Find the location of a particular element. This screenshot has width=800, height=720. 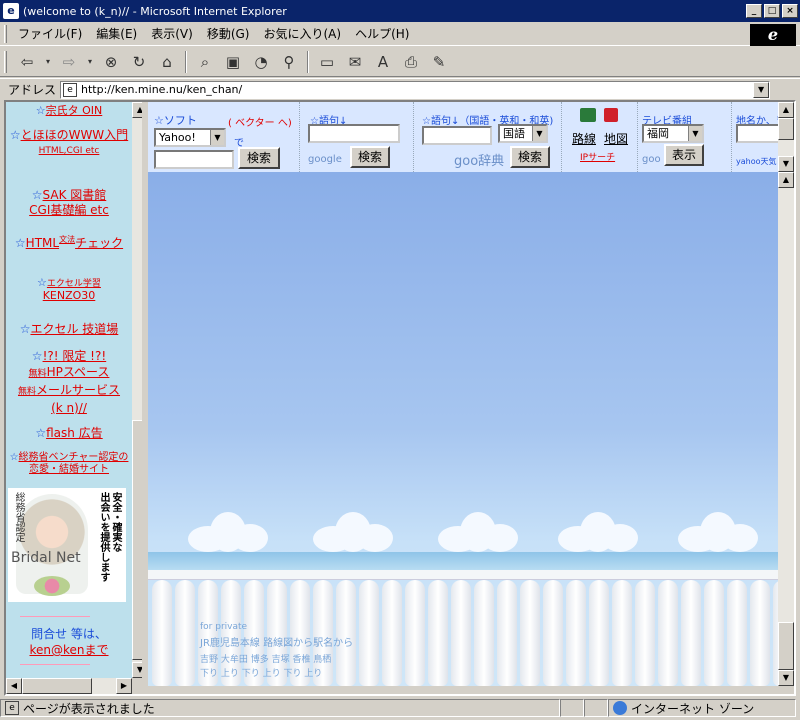

sidebar-small: 総務省ベンチャー認定の is located at coordinates (74, 457).